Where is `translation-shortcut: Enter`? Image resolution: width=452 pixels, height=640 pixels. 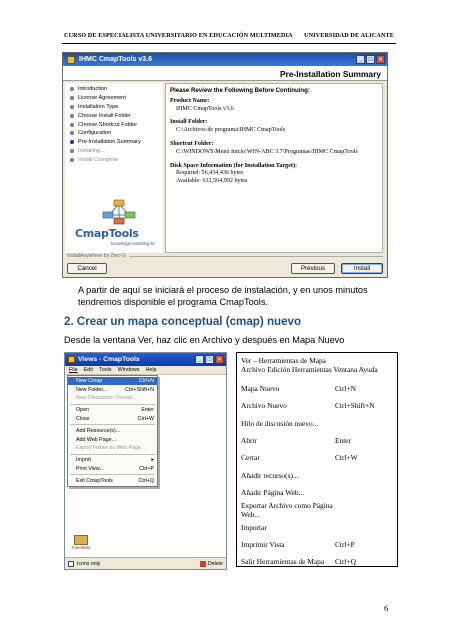
translation-shortcut: Enter is located at coordinates (343, 441).